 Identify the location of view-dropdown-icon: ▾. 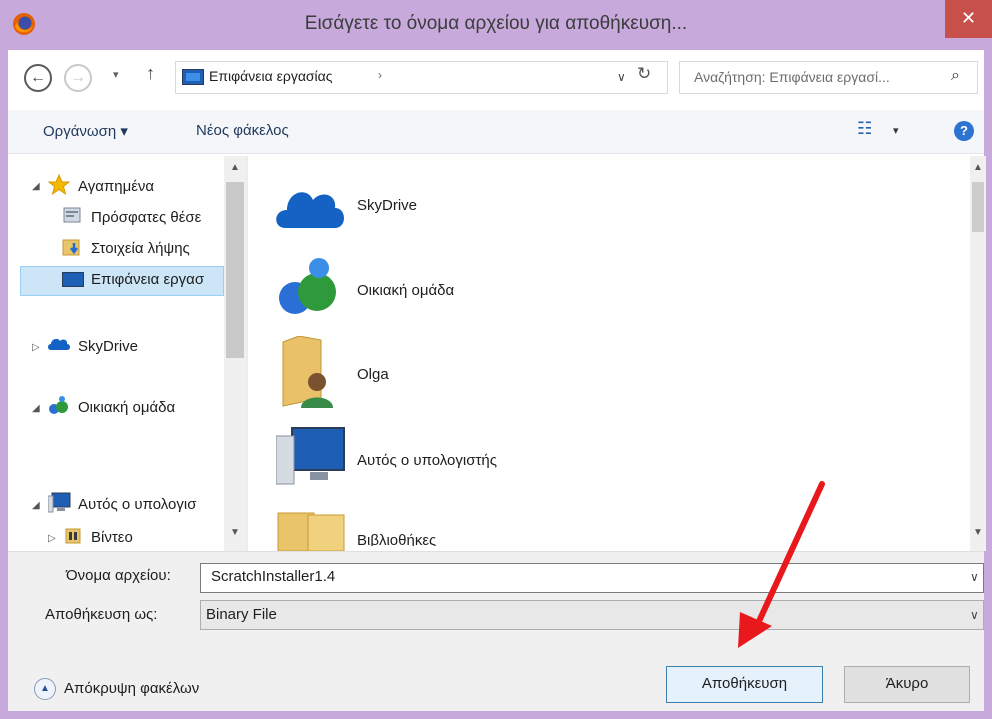
(896, 130).